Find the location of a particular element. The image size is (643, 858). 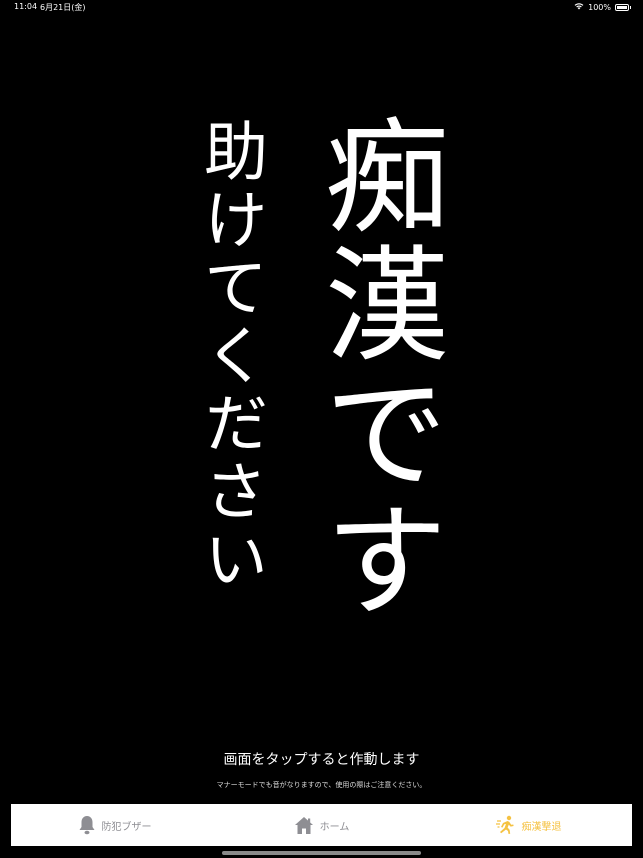

running-person-icon is located at coordinates (505, 825).